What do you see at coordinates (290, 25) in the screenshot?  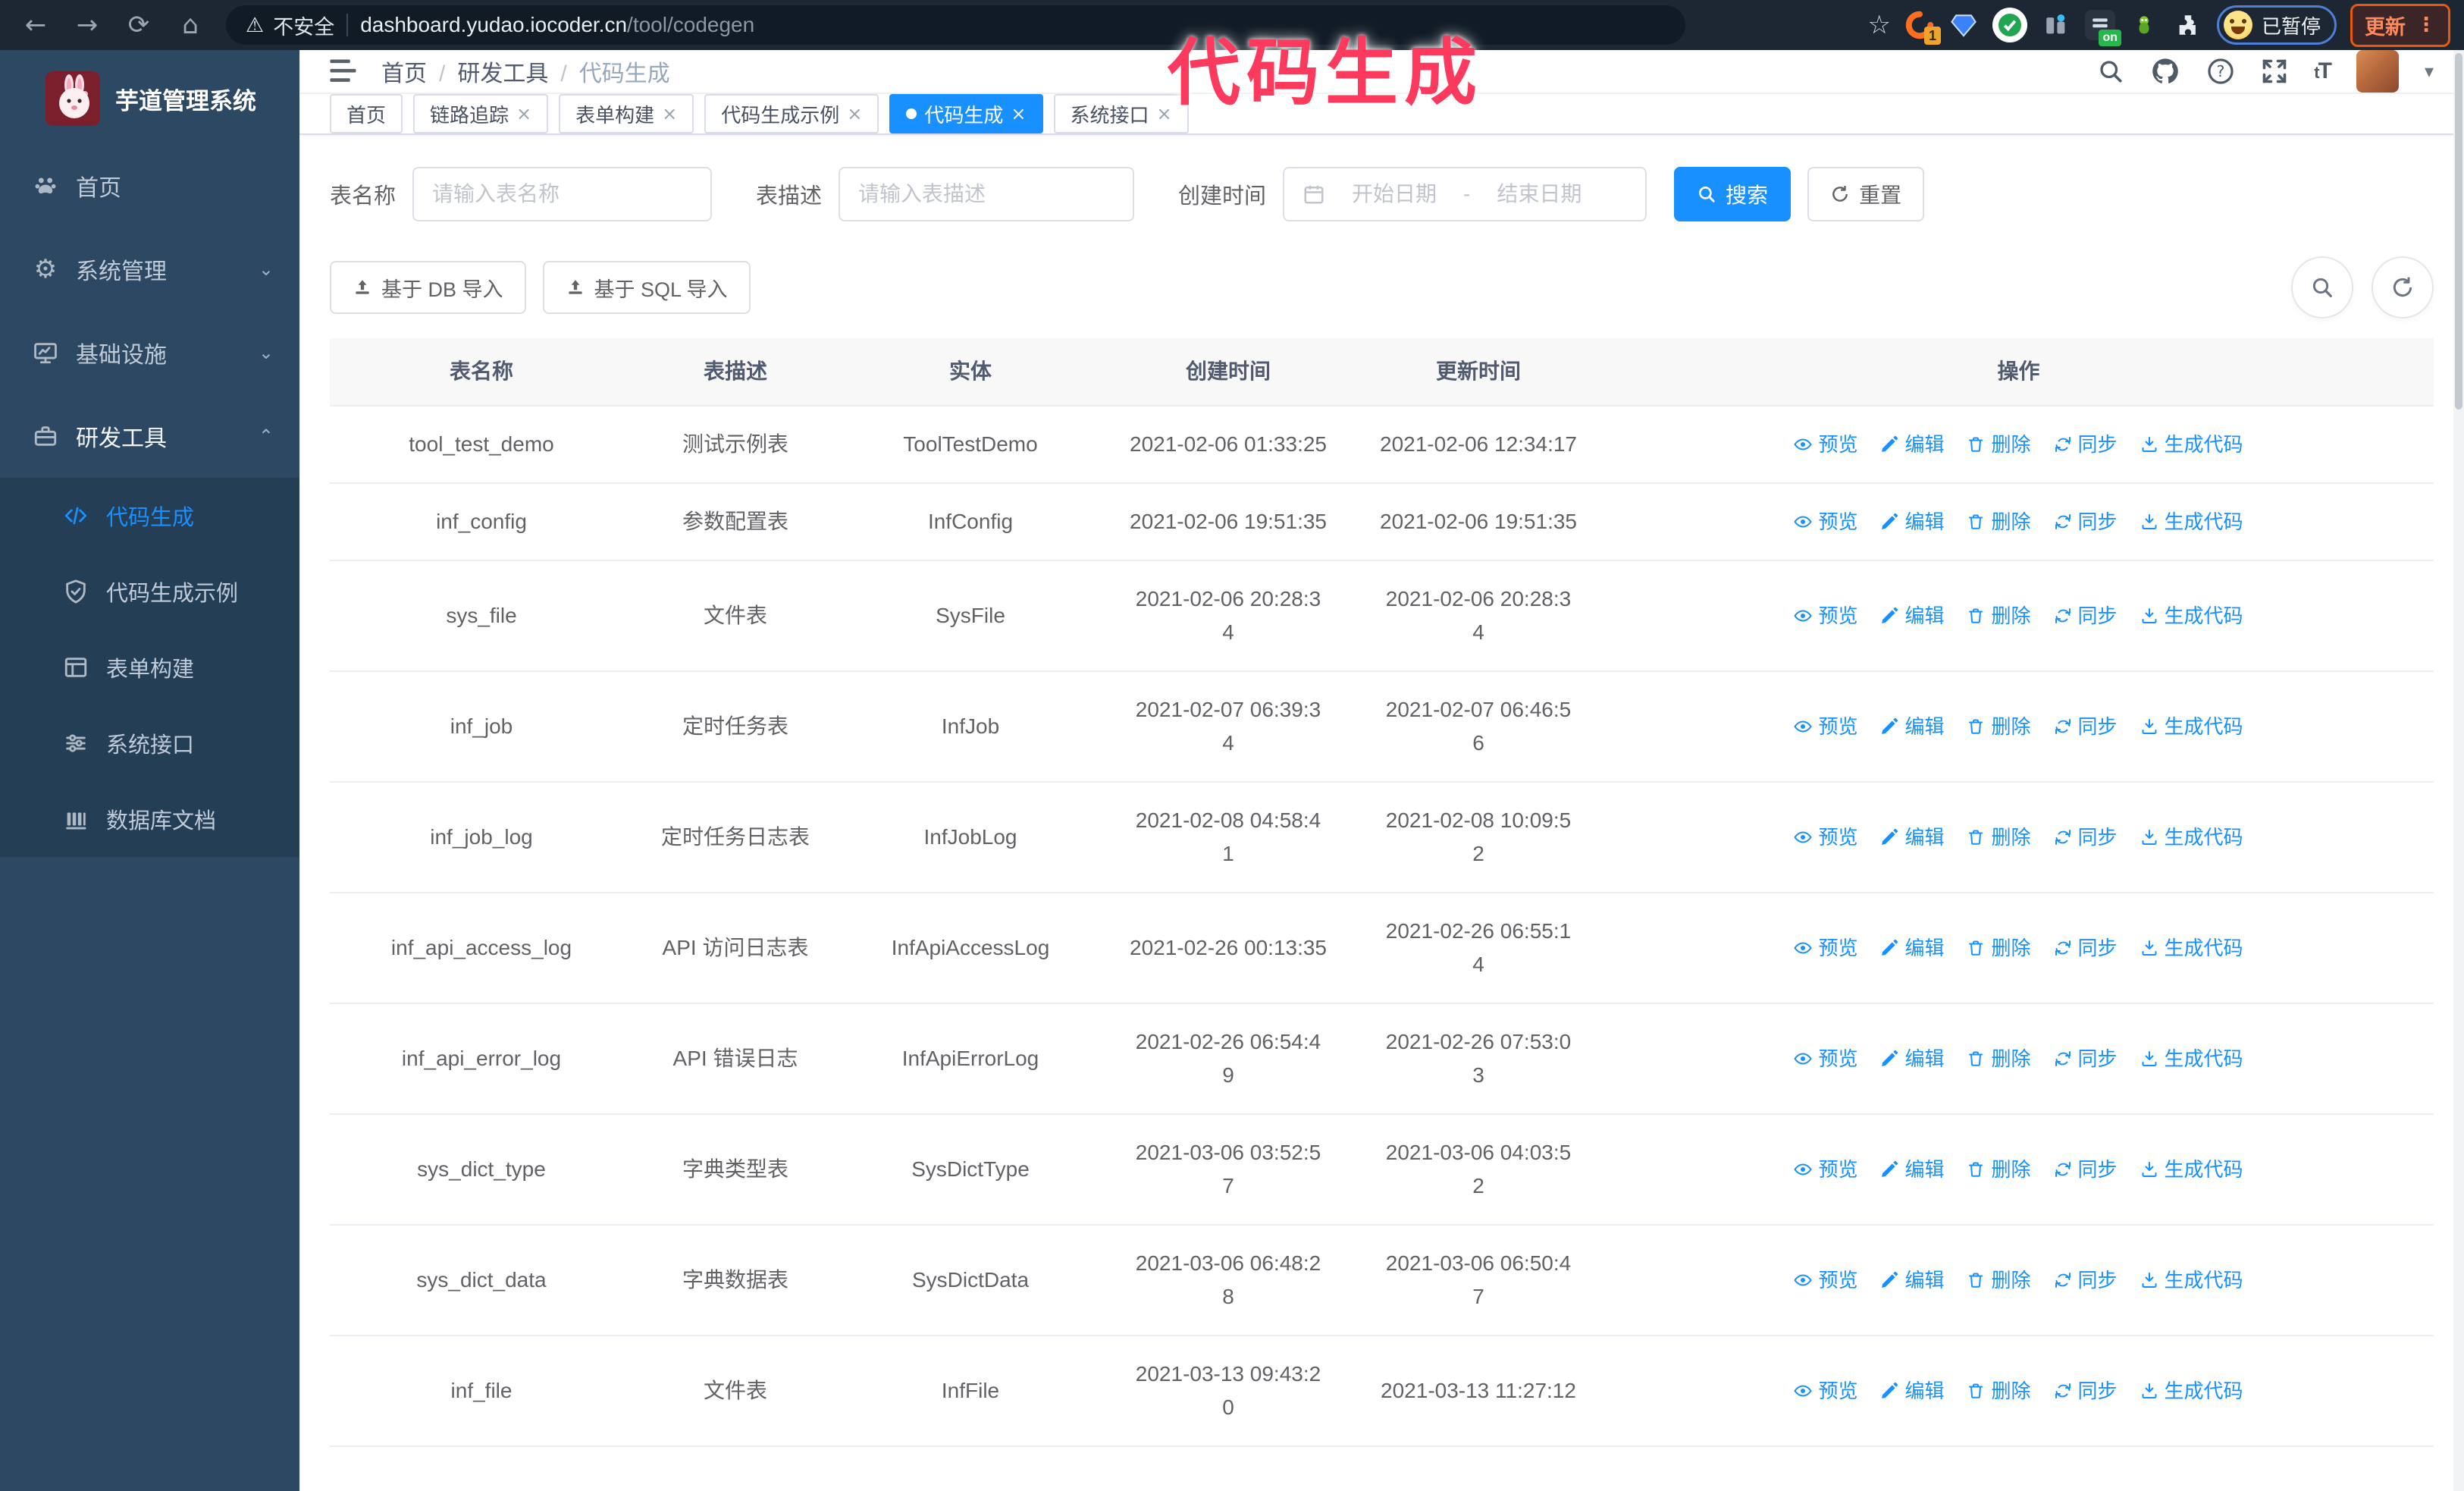 I see `security-chip: ⚠ 不安全` at bounding box center [290, 25].